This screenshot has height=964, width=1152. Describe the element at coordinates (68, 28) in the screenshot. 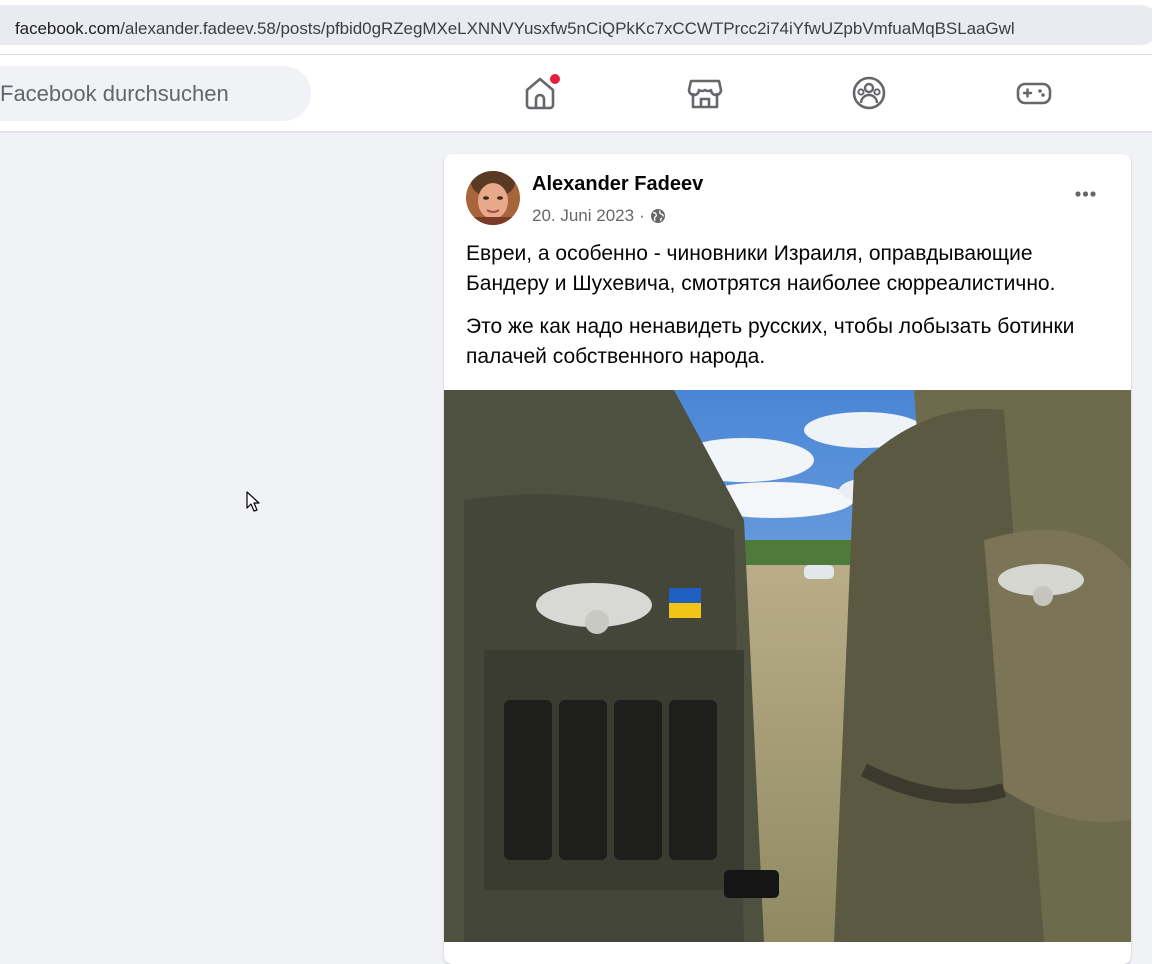

I see `url-domain: facebook.com` at that location.